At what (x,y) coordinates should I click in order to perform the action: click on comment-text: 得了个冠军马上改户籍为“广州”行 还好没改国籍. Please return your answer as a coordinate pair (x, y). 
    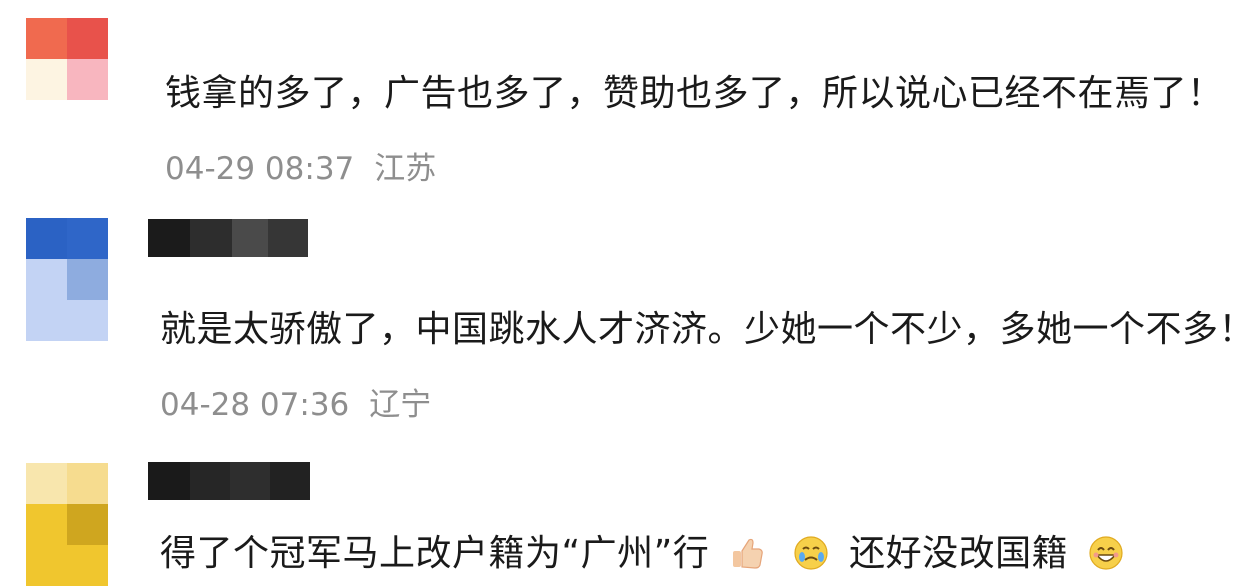
    Looking at the image, I should click on (646, 554).